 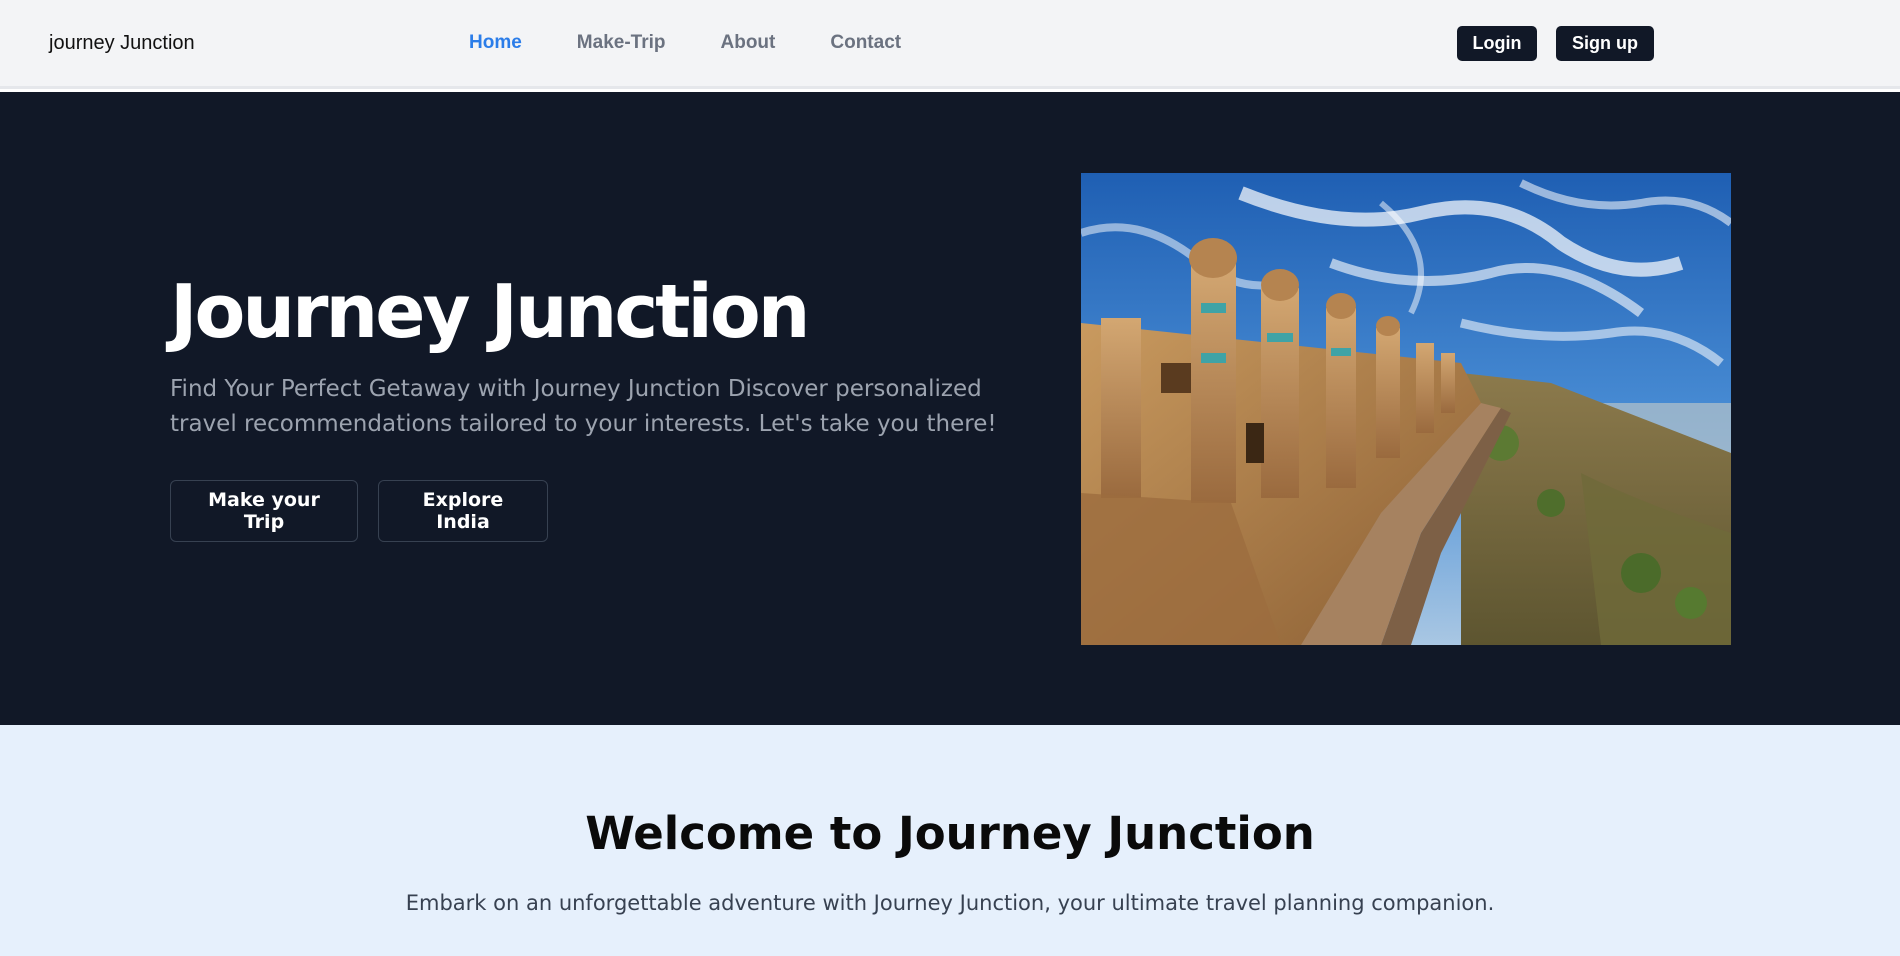 I want to click on brand-logo-text: journey Junction, so click(x=122, y=43).